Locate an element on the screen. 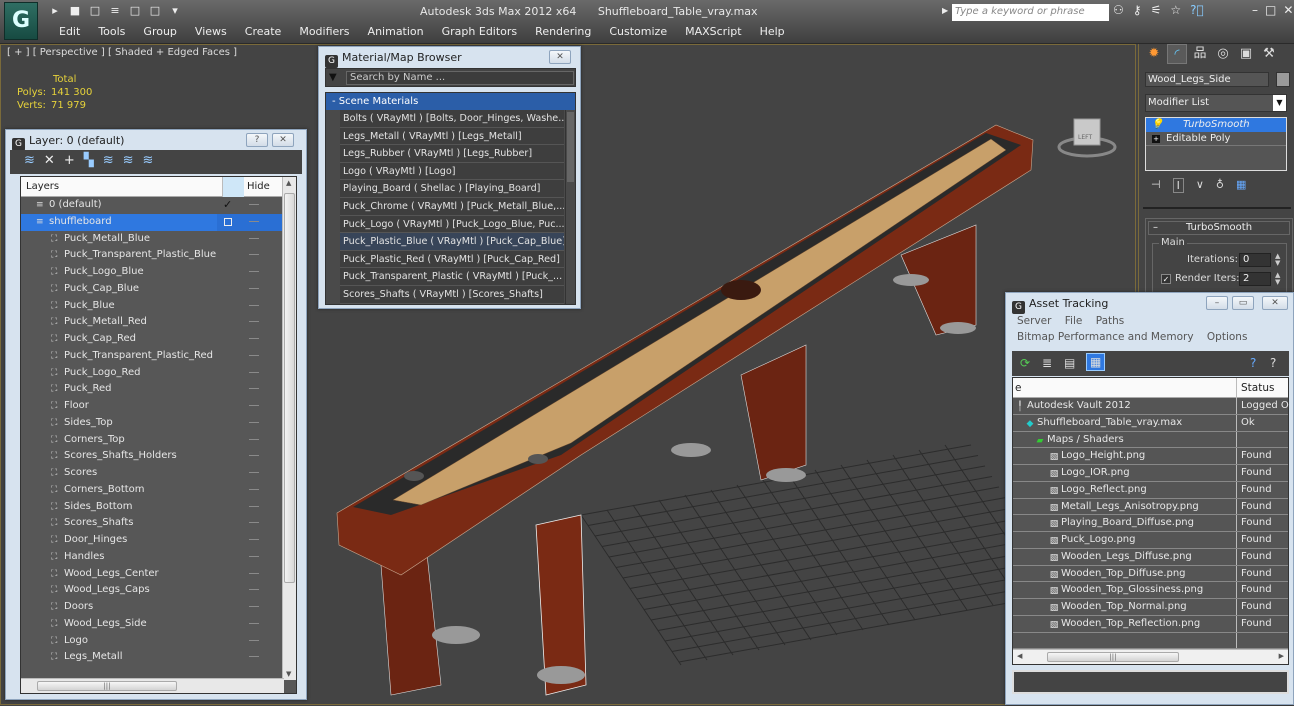  search-input: Type a keyword or phrase is located at coordinates (1030, 12).